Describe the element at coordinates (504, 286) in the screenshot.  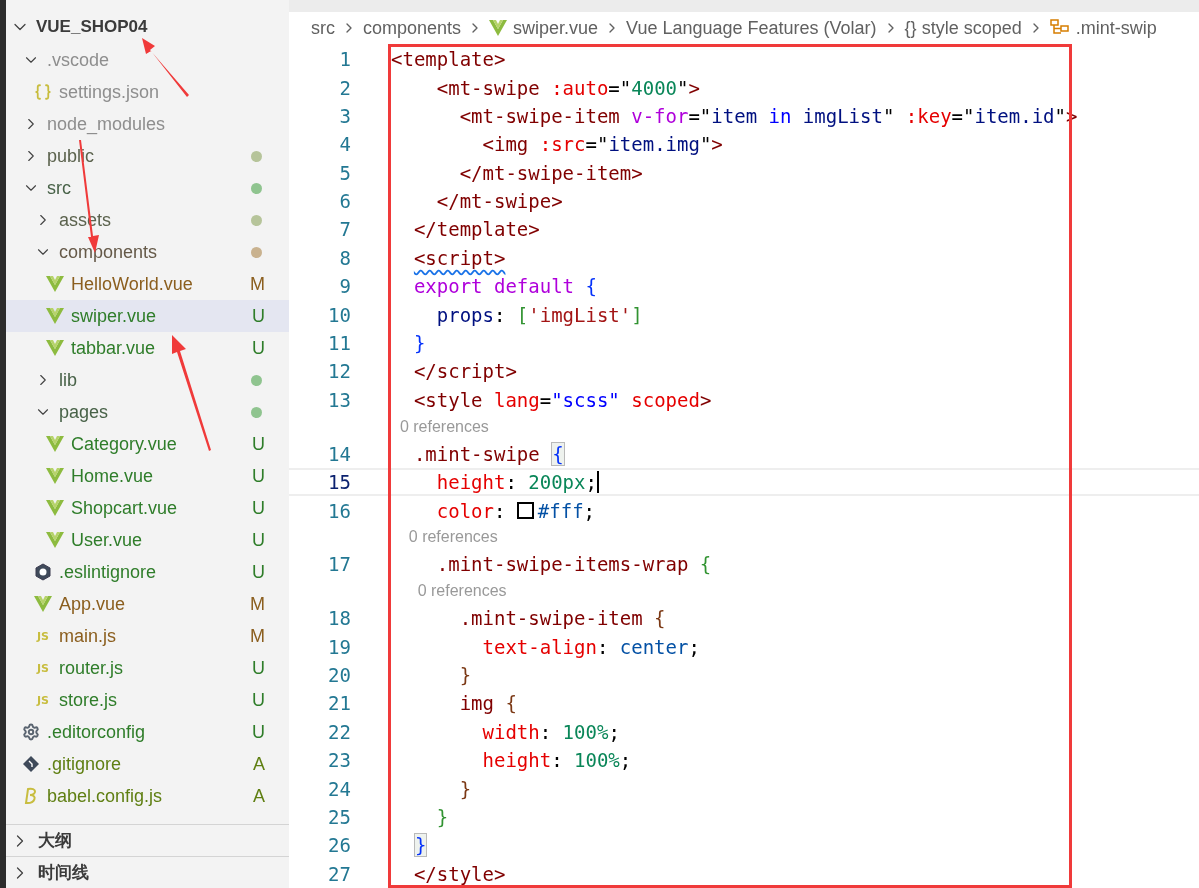
I see `code-line: export default {` at that location.